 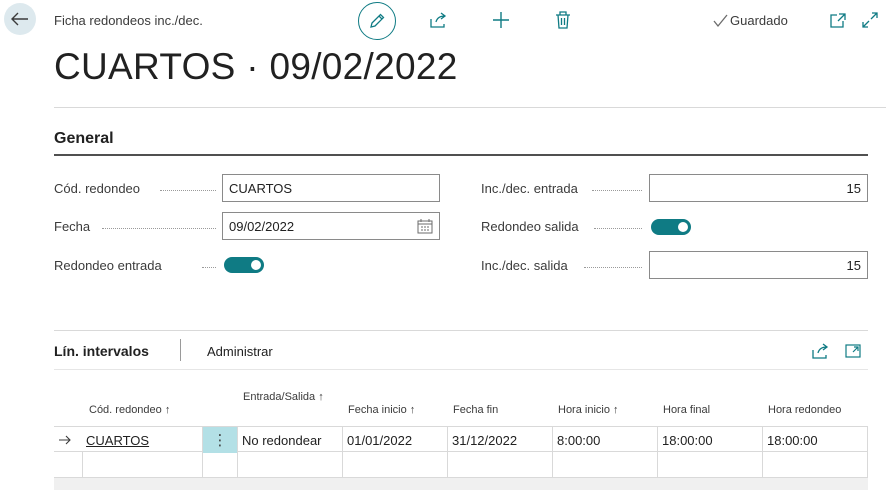 I want to click on title-divider, so click(x=470, y=107).